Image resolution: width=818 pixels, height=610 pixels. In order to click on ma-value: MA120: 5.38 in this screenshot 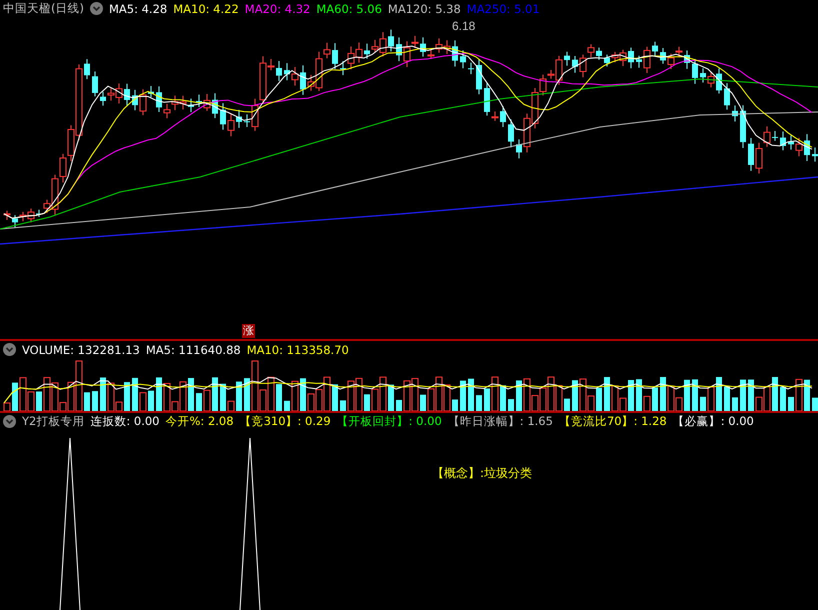, I will do `click(424, 9)`.